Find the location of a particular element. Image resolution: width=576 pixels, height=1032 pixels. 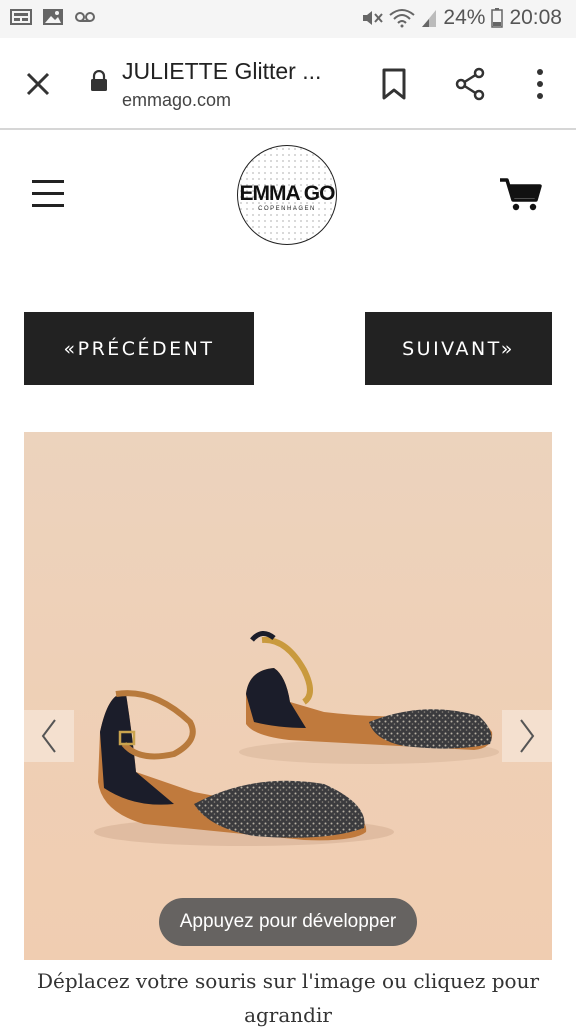

close-icon is located at coordinates (38, 84).